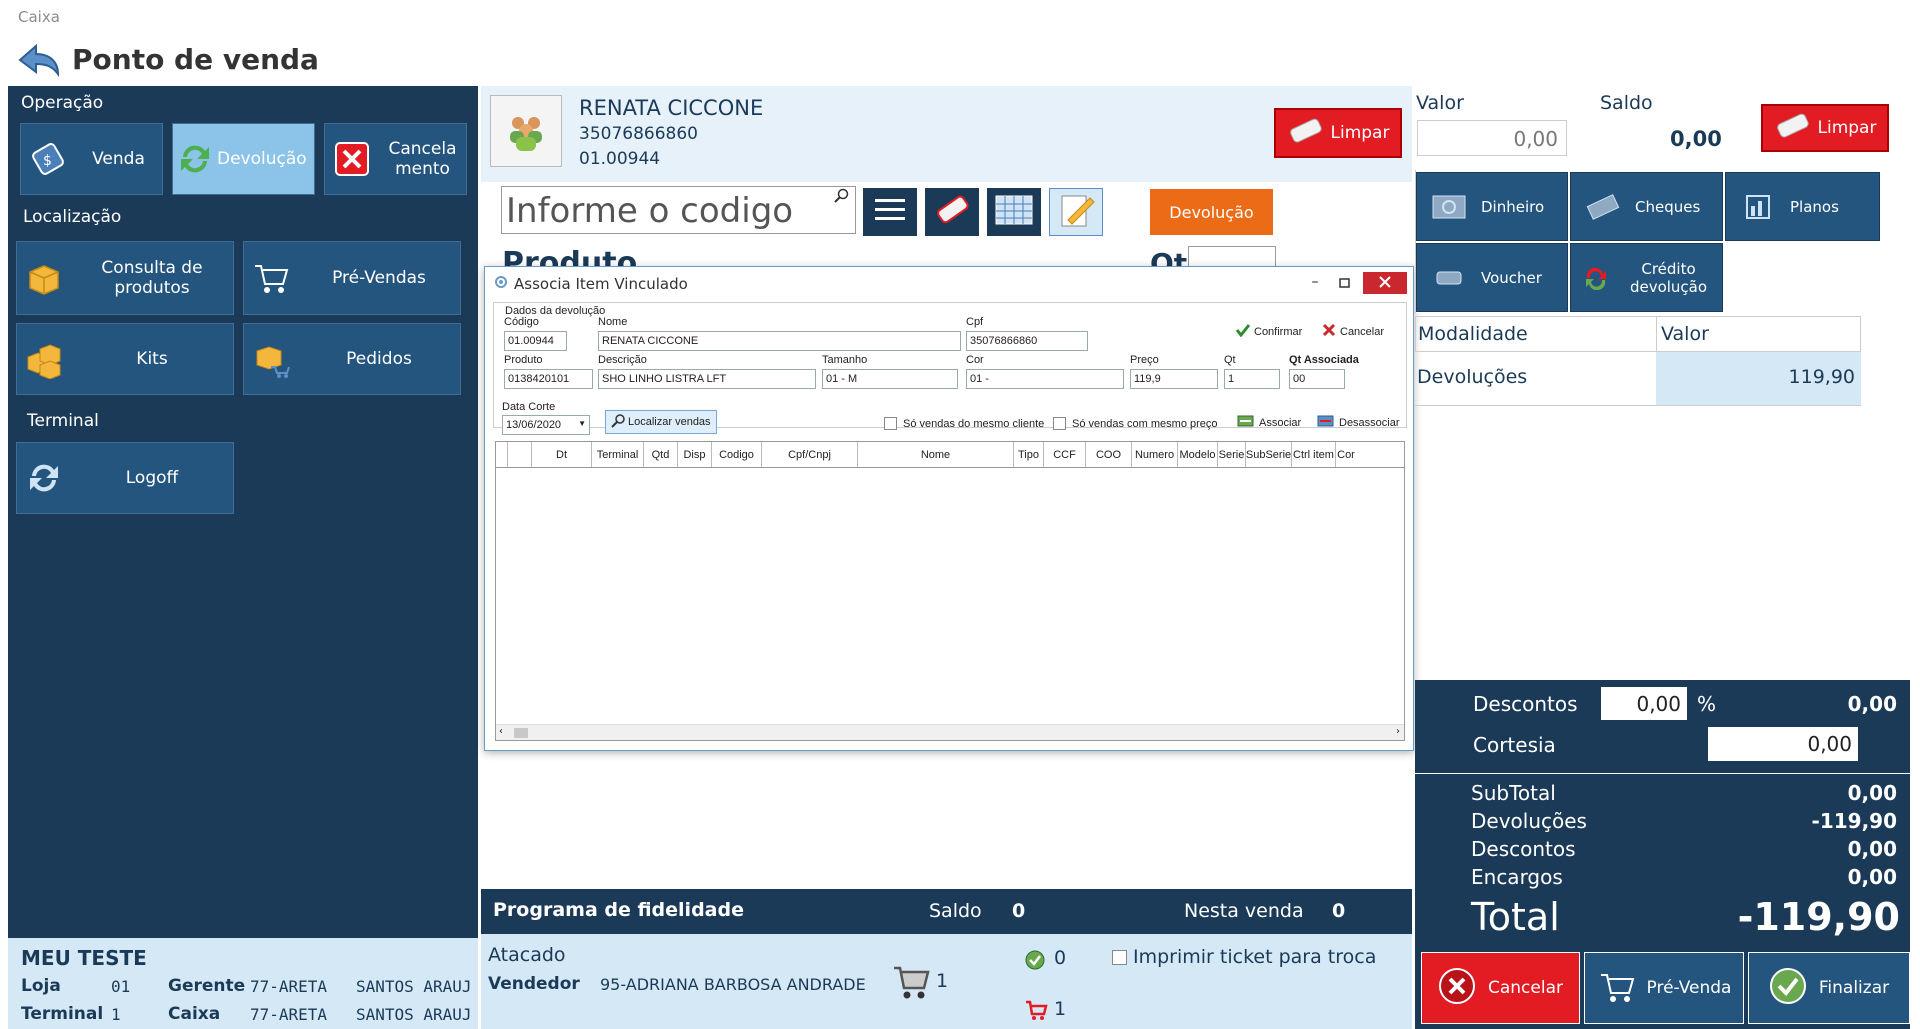  I want to click on cheques-button: Cheques, so click(1646, 206).